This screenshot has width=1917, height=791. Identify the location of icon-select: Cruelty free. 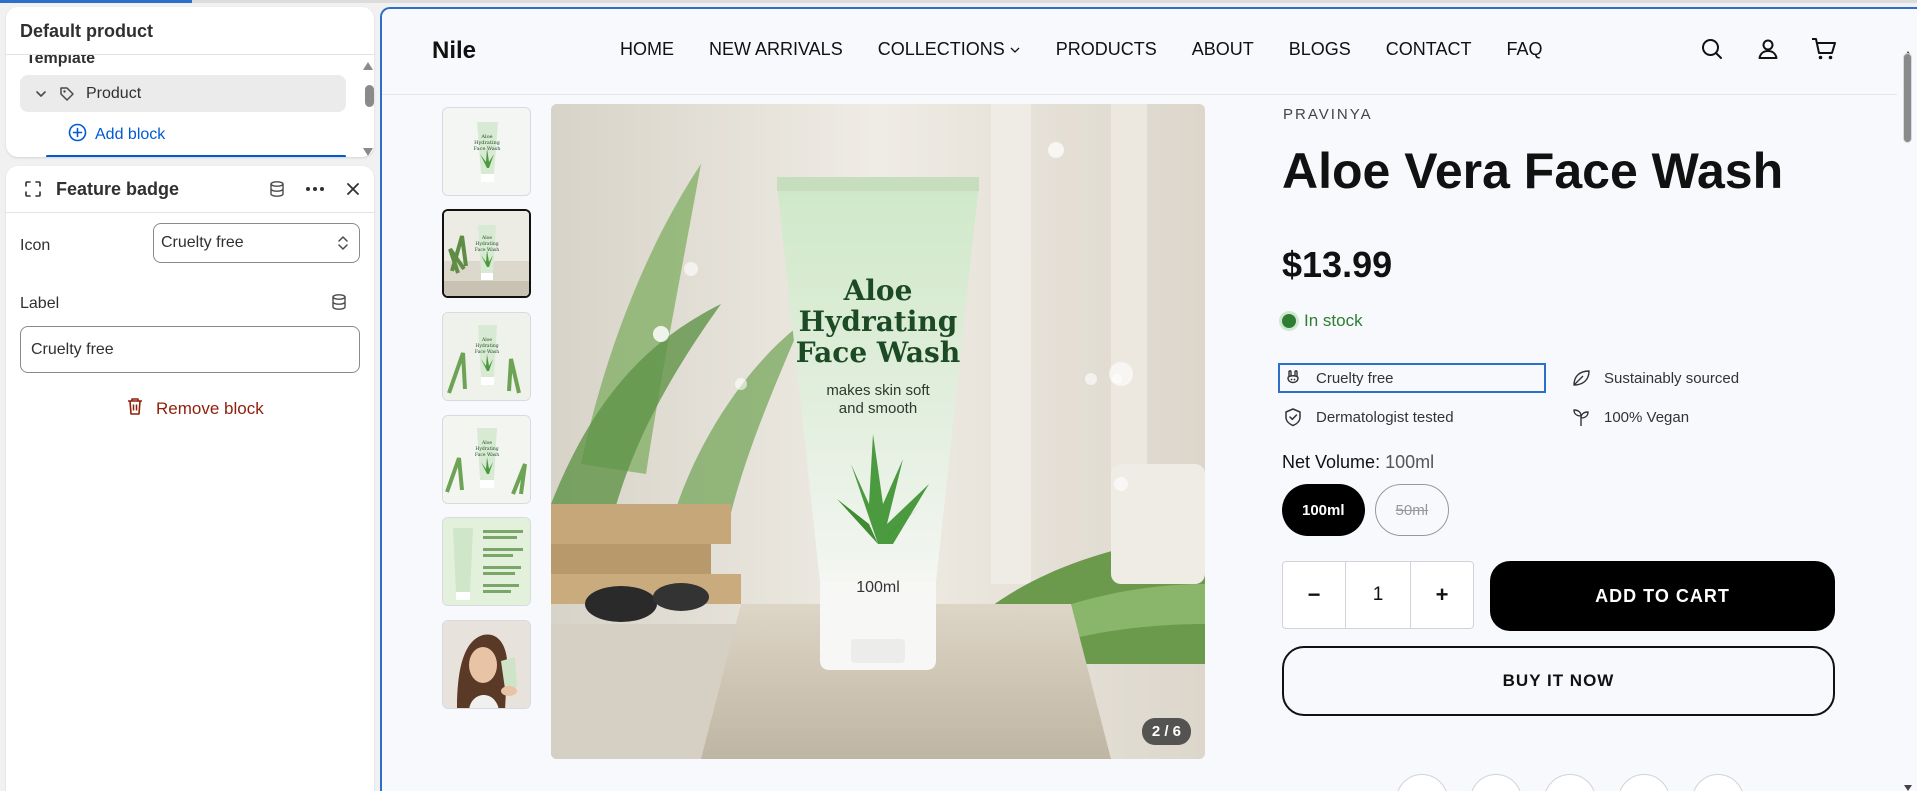
(256, 243).